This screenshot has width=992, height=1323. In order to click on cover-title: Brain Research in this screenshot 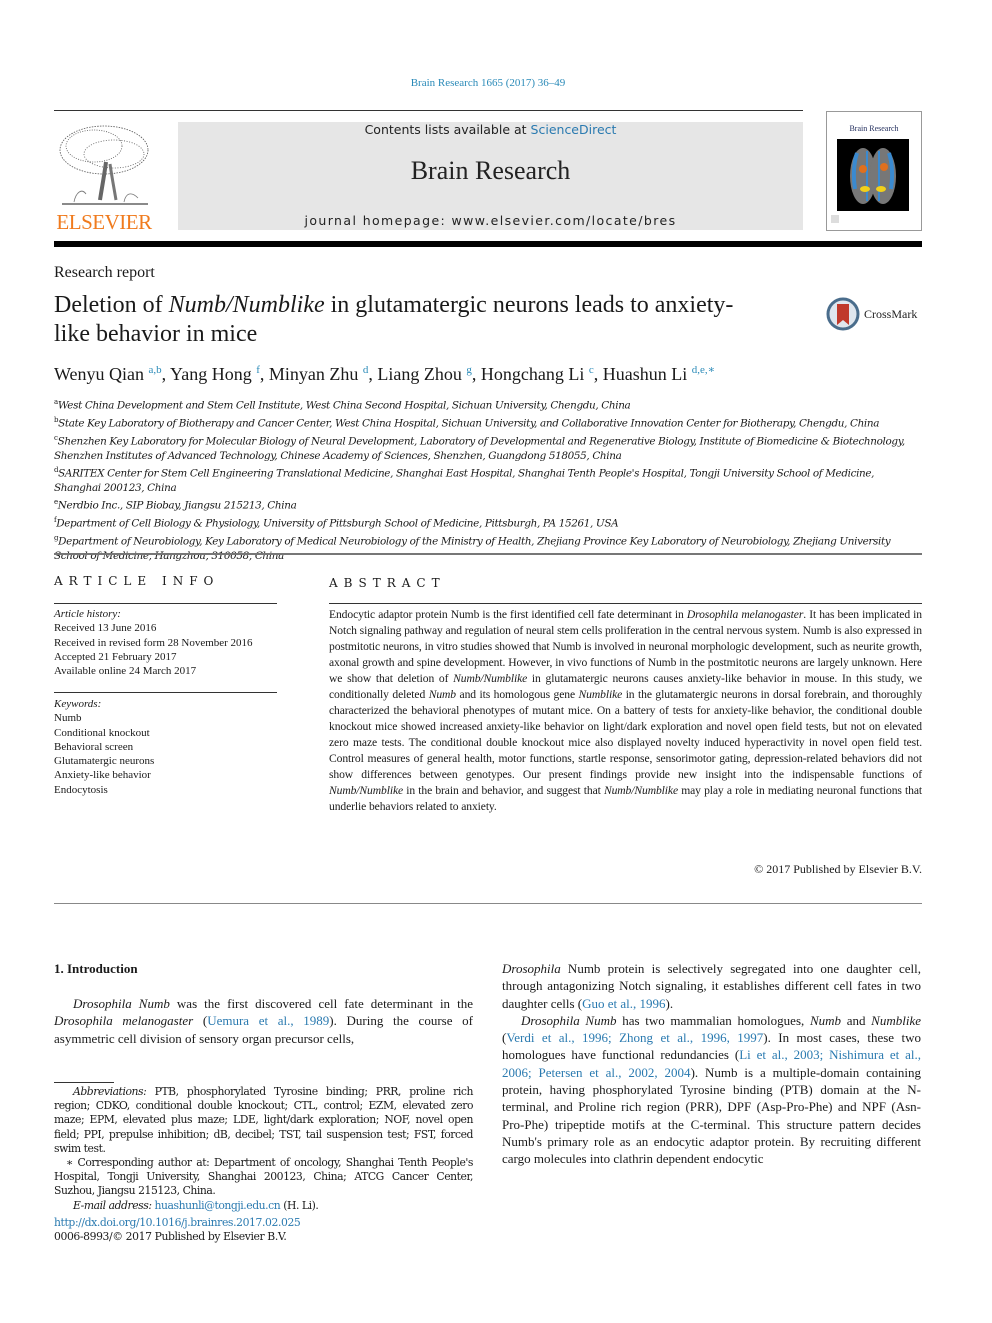, I will do `click(874, 128)`.